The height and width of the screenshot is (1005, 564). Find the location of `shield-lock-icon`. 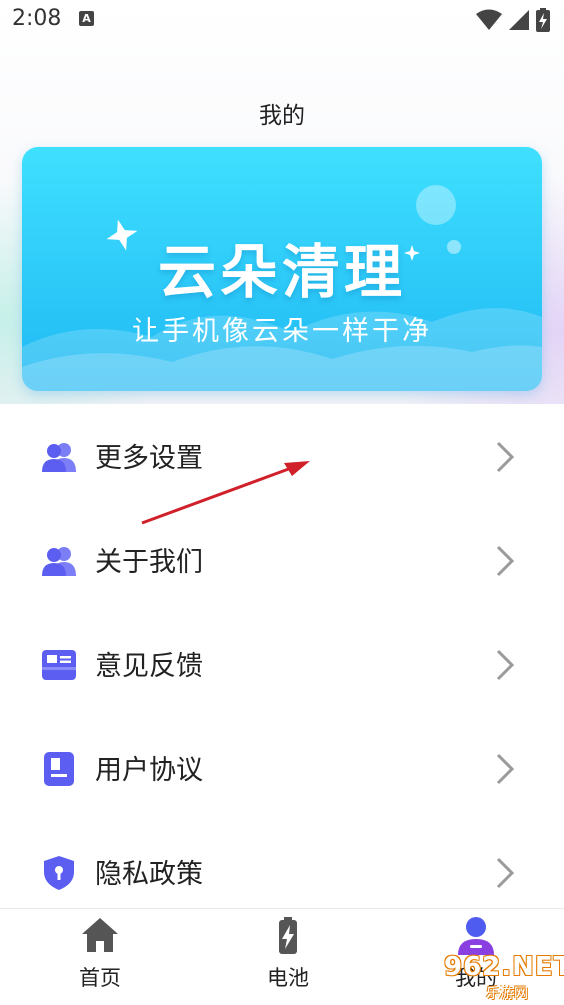

shield-lock-icon is located at coordinates (59, 873).